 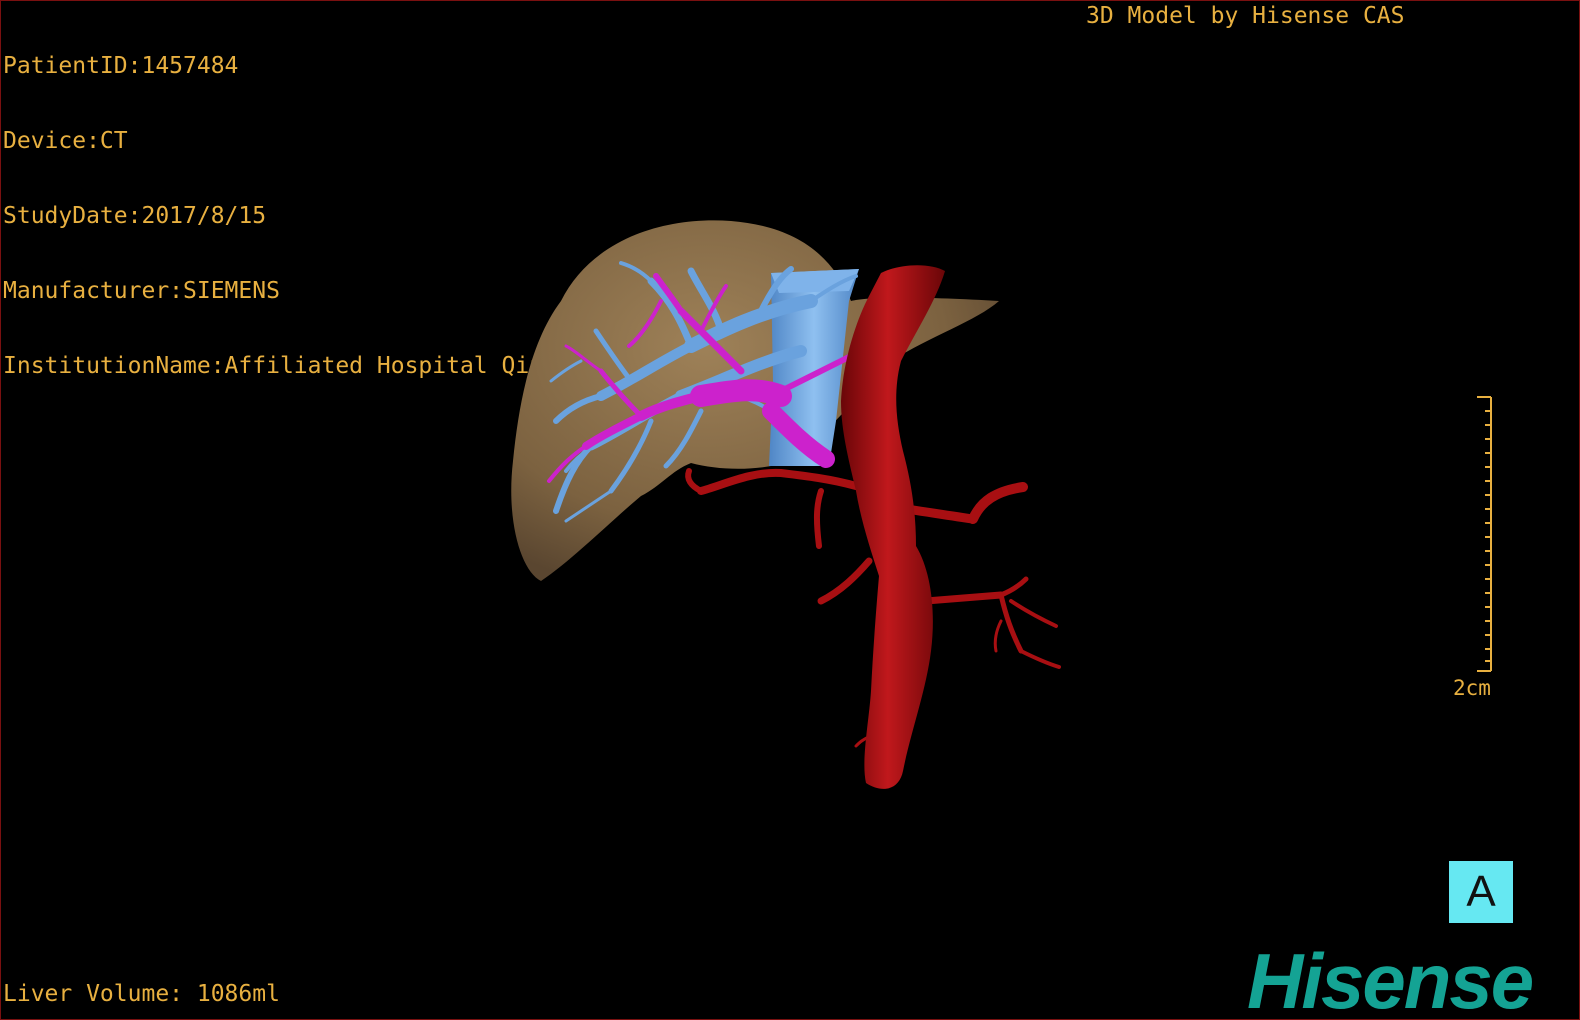 I want to click on orientation-cube: A, so click(x=1481, y=892).